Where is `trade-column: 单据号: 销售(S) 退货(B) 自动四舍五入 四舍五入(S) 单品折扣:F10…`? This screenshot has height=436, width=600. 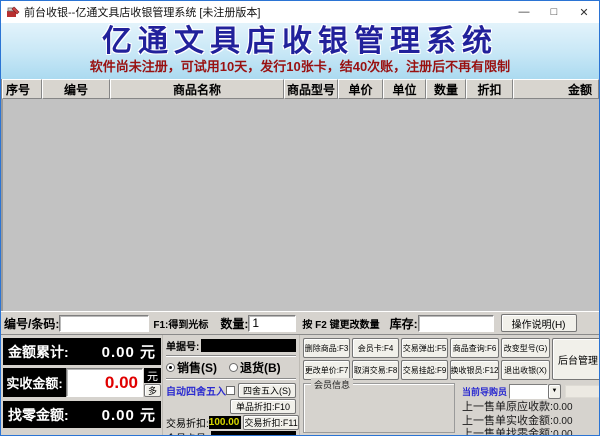 trade-column: 单据号: 销售(S) 退货(B) 自动四舍五入 四舍五入(S) 单品折扣:F10… is located at coordinates (230, 385).